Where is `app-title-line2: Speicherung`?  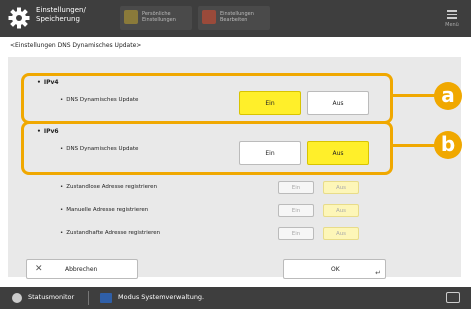 app-title-line2: Speicherung is located at coordinates (58, 19).